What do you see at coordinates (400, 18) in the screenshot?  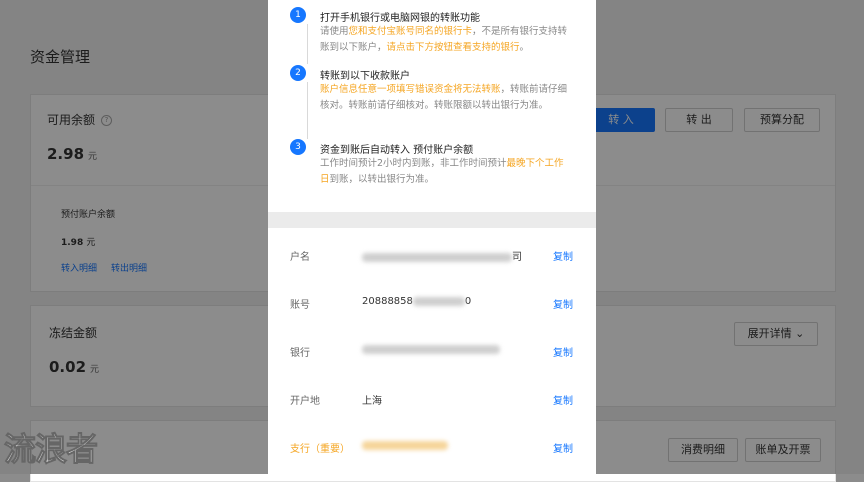 I see `step-title: 打开手机银行或电脑网银的转账功能` at bounding box center [400, 18].